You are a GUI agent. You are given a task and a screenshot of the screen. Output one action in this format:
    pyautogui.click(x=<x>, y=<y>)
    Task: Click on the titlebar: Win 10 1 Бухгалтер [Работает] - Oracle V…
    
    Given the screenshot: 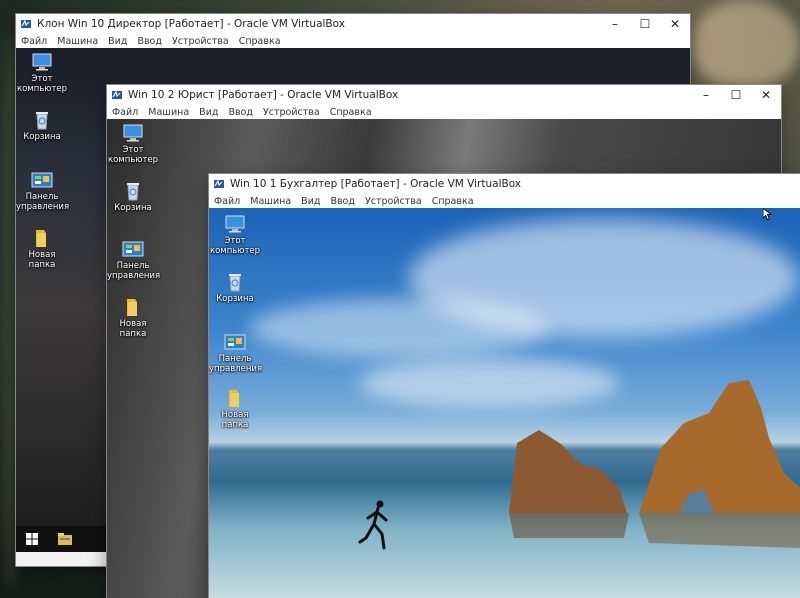 What is the action you would take?
    pyautogui.click(x=504, y=184)
    